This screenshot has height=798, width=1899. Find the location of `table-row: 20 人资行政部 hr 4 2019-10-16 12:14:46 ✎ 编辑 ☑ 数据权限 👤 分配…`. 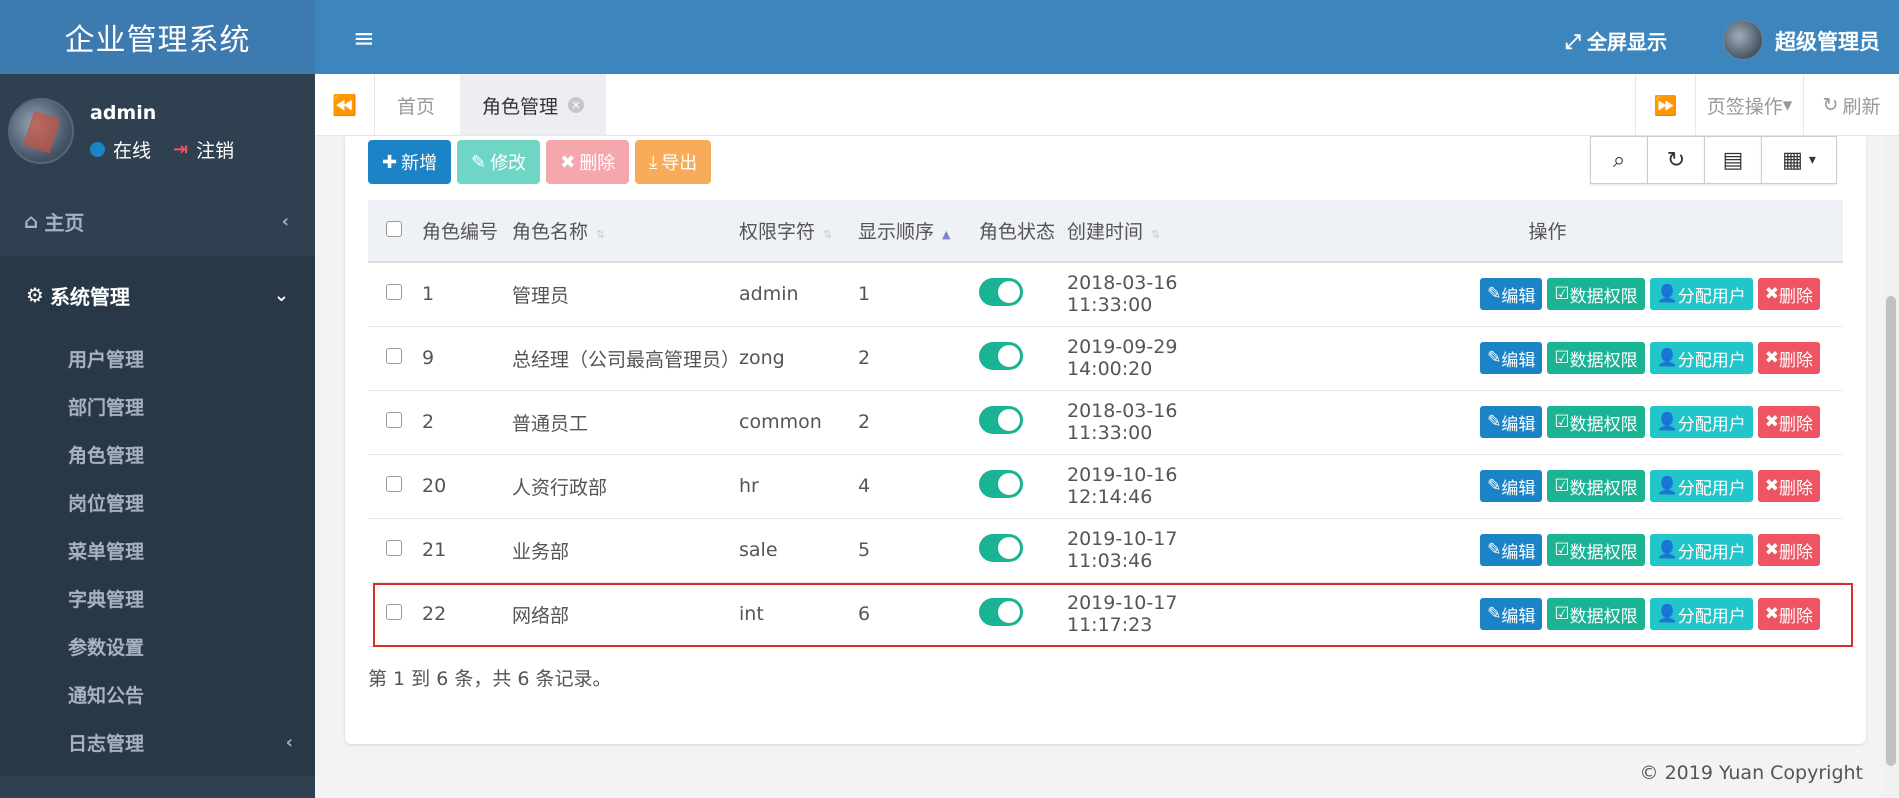

table-row: 20 人资行政部 hr 4 2019-10-16 12:14:46 ✎ 编辑 ☑ 数据权限 👤 分配… is located at coordinates (1105, 486).